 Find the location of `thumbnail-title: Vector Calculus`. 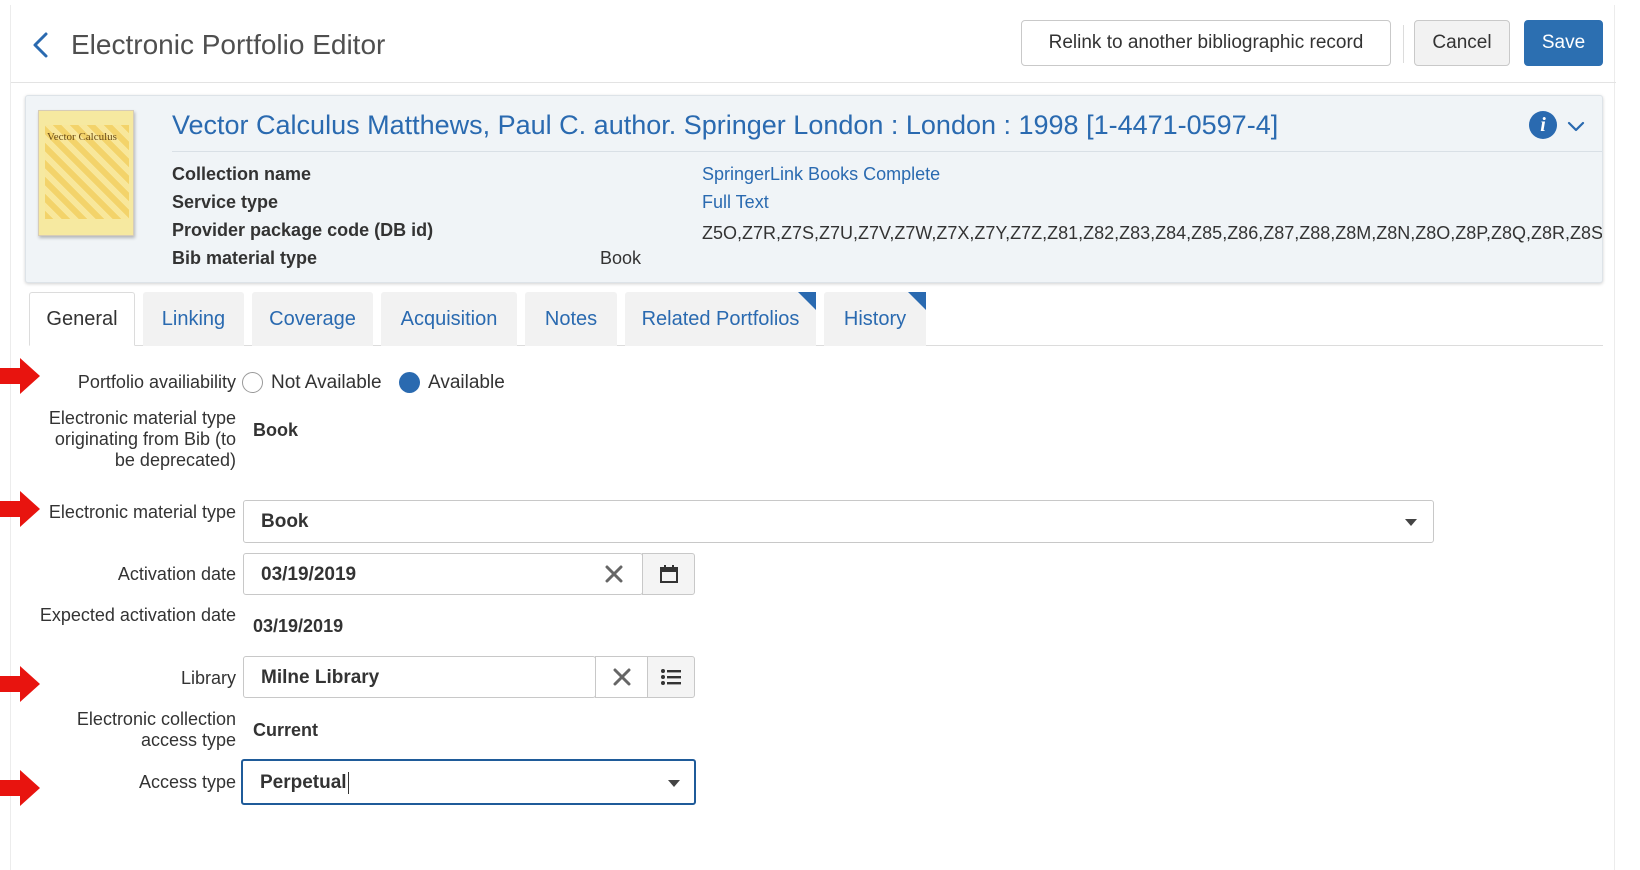

thumbnail-title: Vector Calculus is located at coordinates (82, 137).